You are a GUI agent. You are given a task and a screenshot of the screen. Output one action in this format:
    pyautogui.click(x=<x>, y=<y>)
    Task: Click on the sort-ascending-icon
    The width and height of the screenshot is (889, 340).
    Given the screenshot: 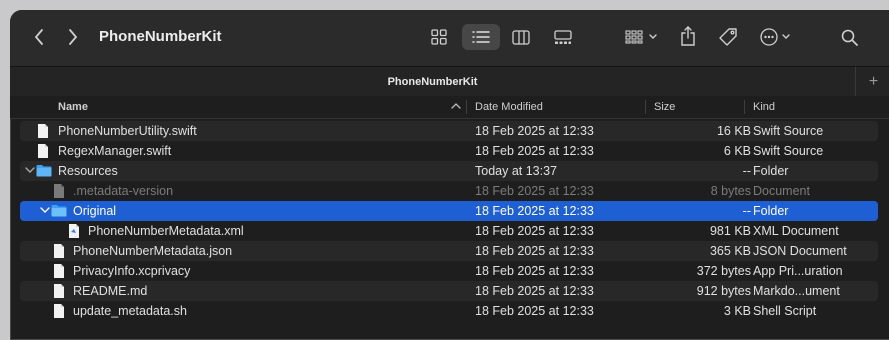 What is the action you would take?
    pyautogui.click(x=456, y=107)
    